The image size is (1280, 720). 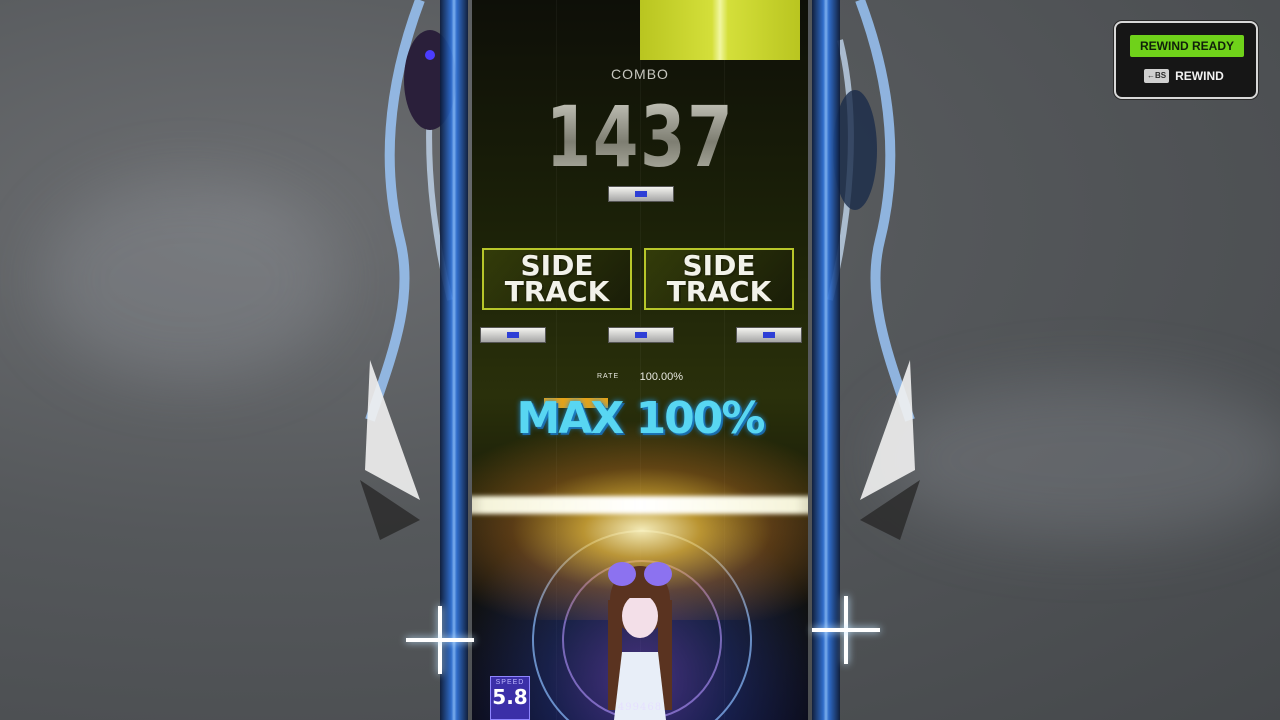 What do you see at coordinates (640, 505) in the screenshot?
I see `judgement-line` at bounding box center [640, 505].